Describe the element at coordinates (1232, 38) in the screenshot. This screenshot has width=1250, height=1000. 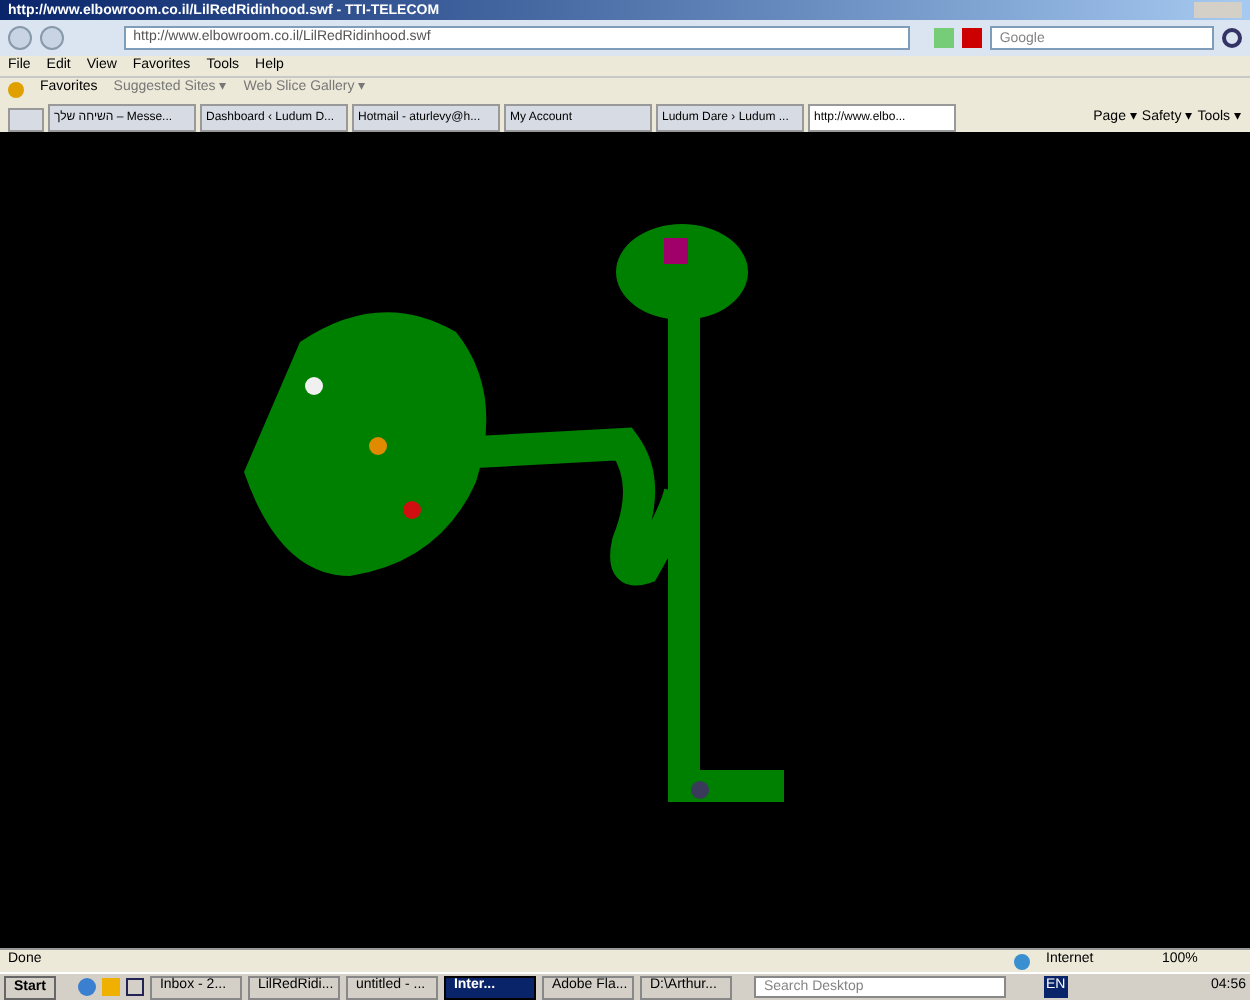
I see `search-icon` at that location.